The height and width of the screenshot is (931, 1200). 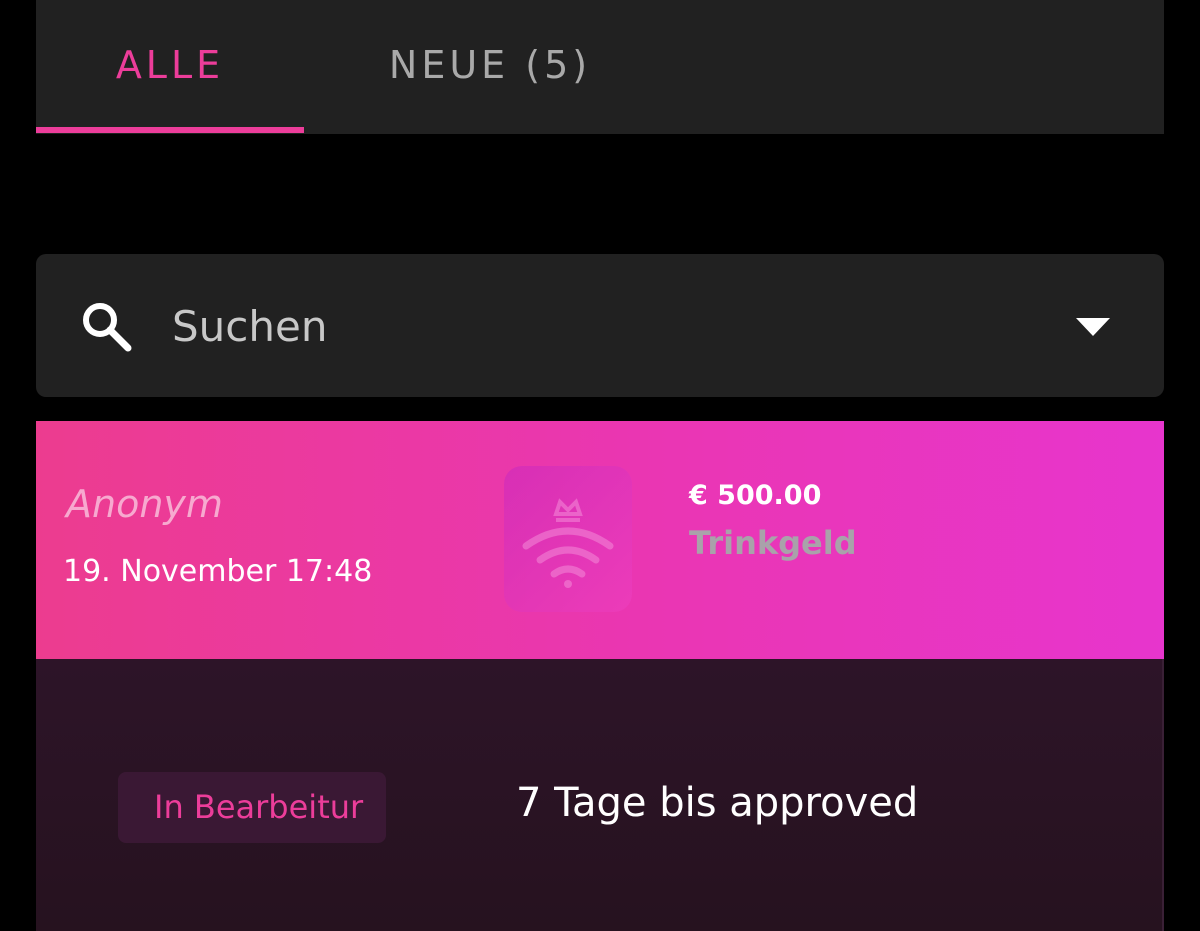 I want to click on search-icon, so click(x=107, y=327).